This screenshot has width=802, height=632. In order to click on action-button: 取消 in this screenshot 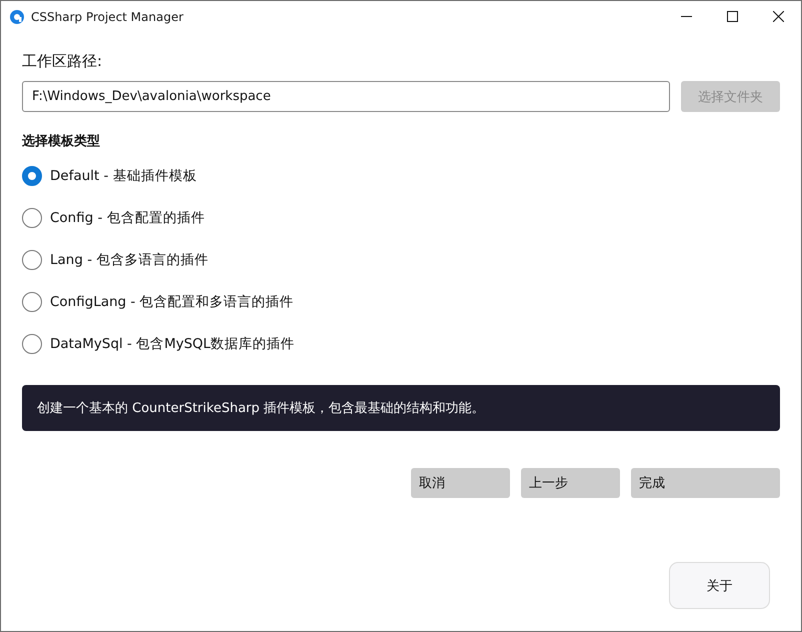, I will do `click(460, 483)`.